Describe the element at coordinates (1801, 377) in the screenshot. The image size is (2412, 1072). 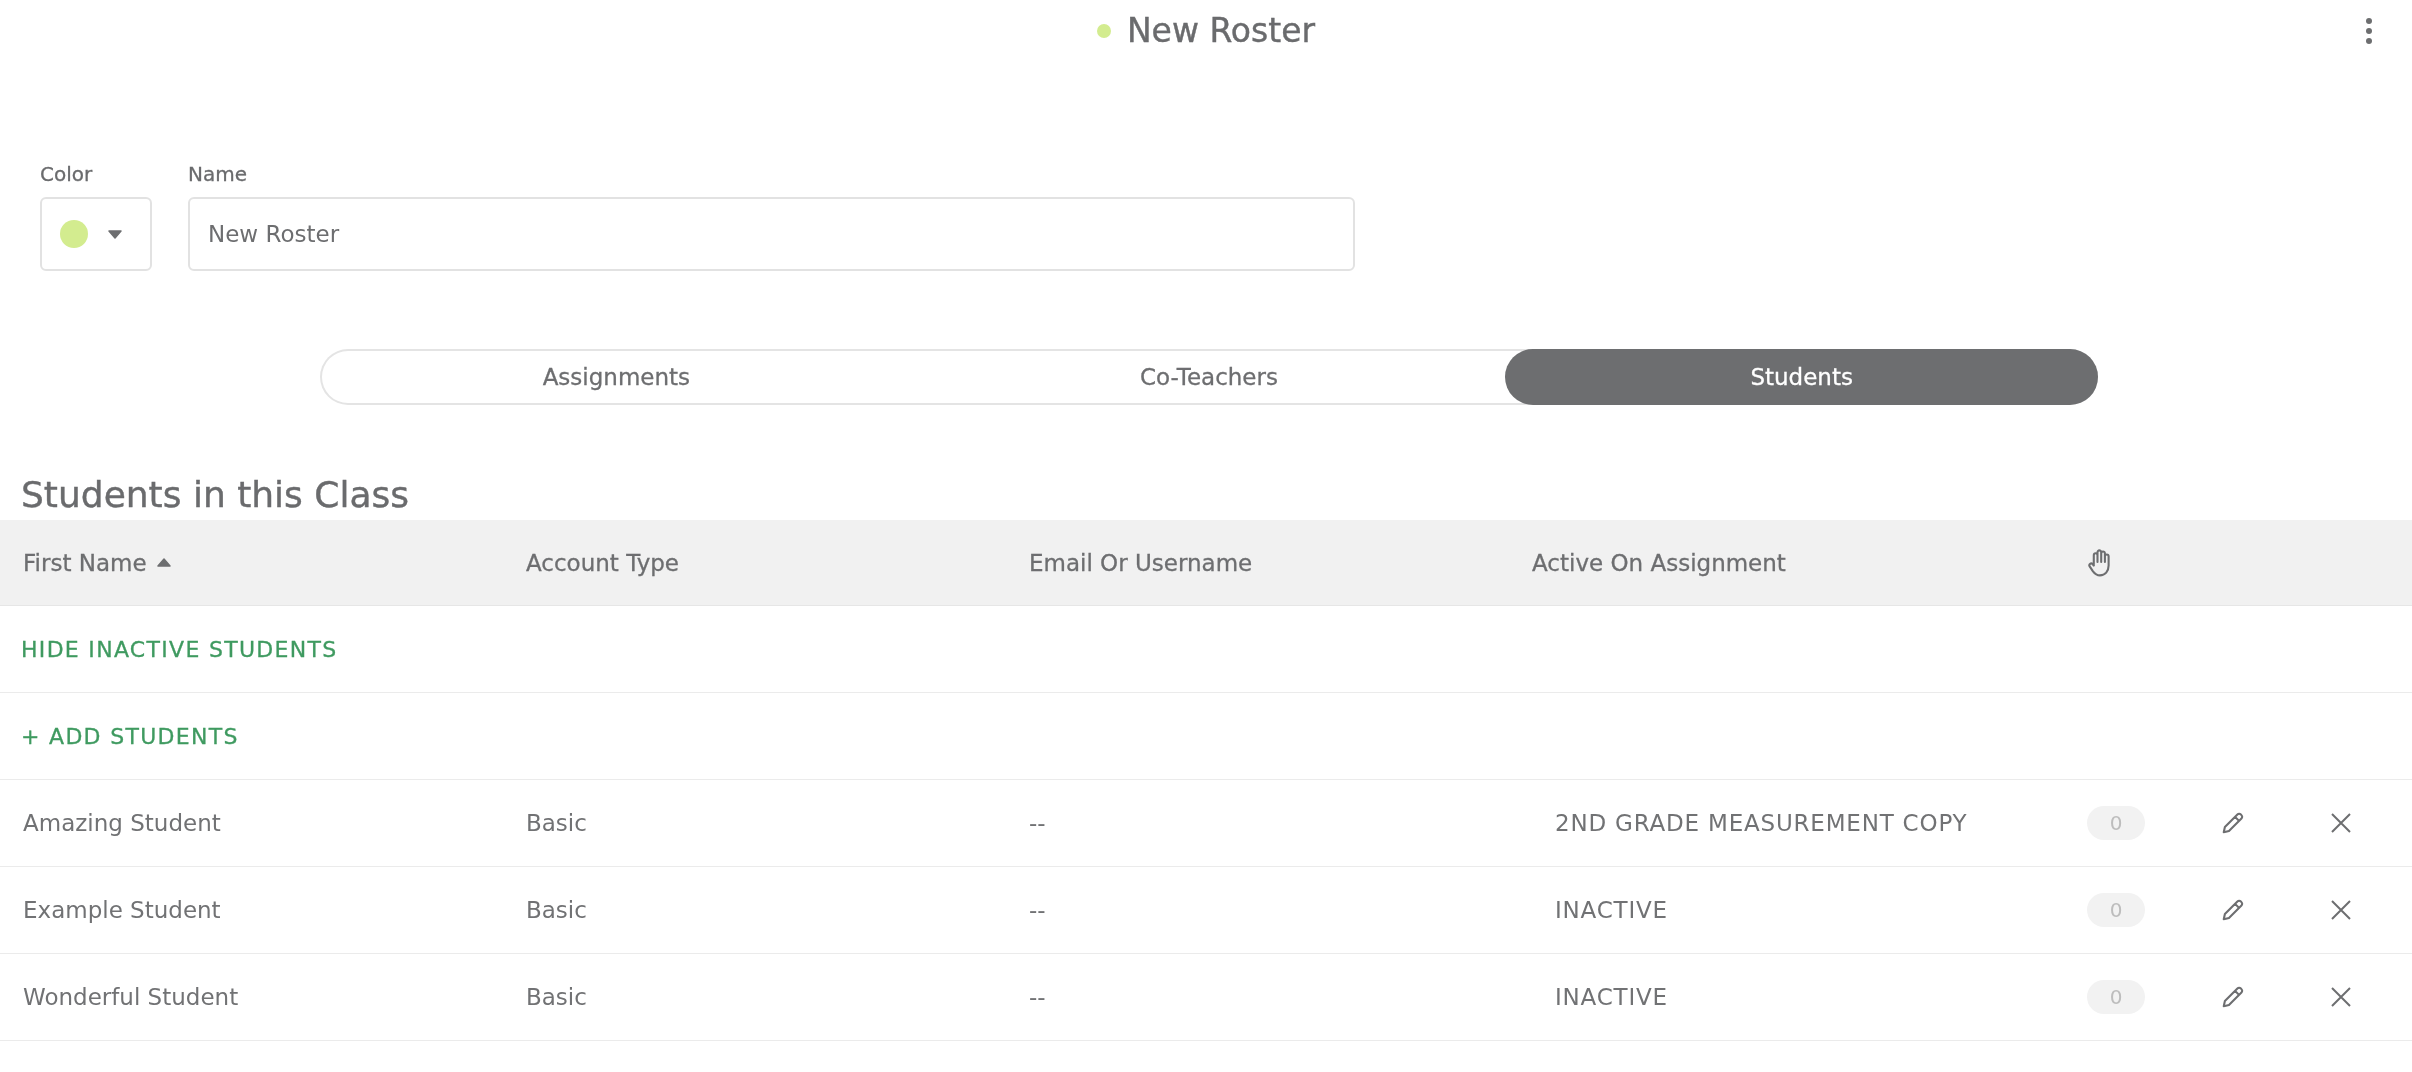
I see `tab: Students` at that location.